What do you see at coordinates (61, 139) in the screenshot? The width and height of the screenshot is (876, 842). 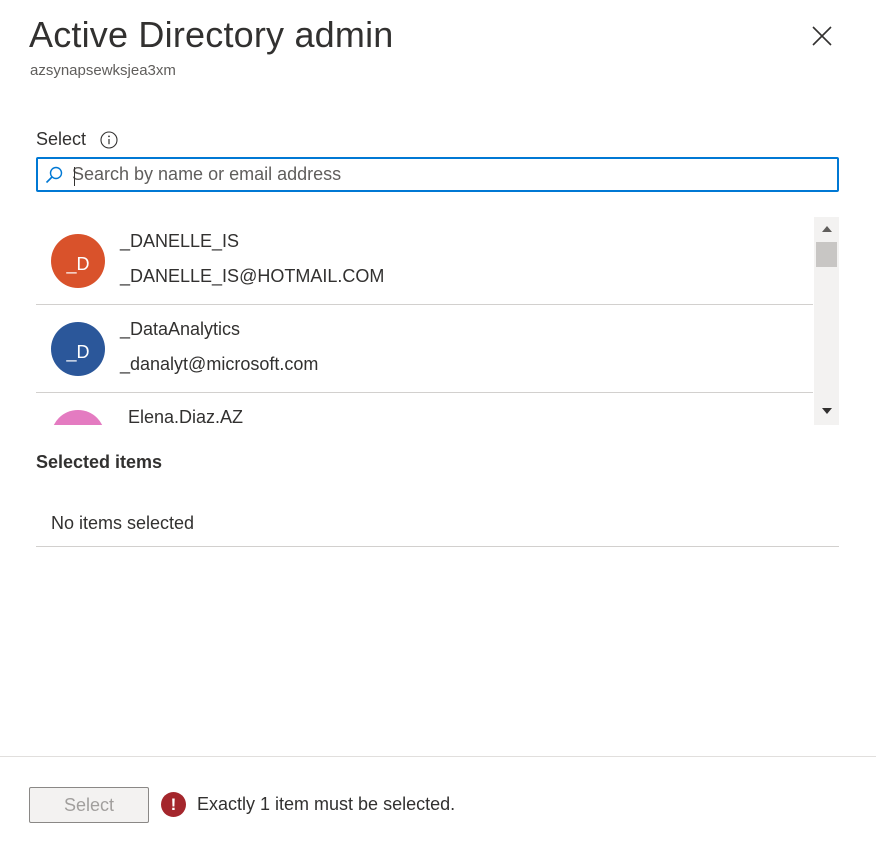 I see `select-label: Select` at bounding box center [61, 139].